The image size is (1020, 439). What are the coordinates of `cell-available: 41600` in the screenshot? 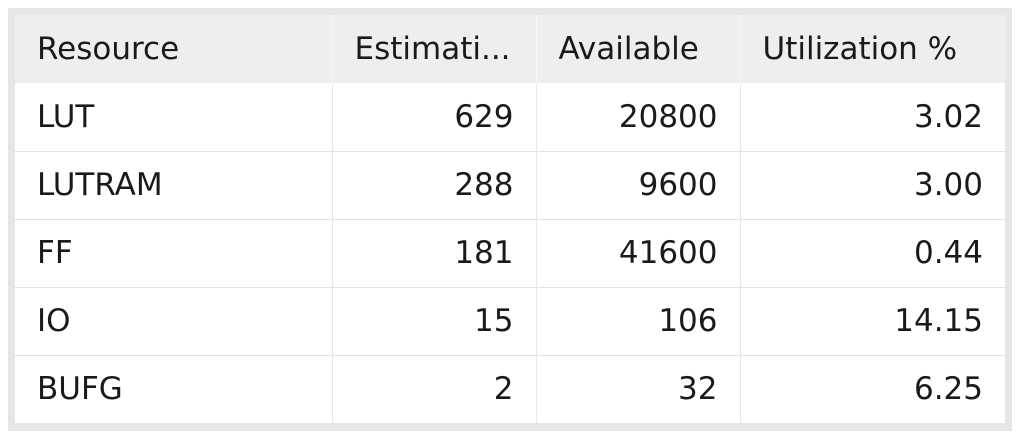 It's located at (638, 253).